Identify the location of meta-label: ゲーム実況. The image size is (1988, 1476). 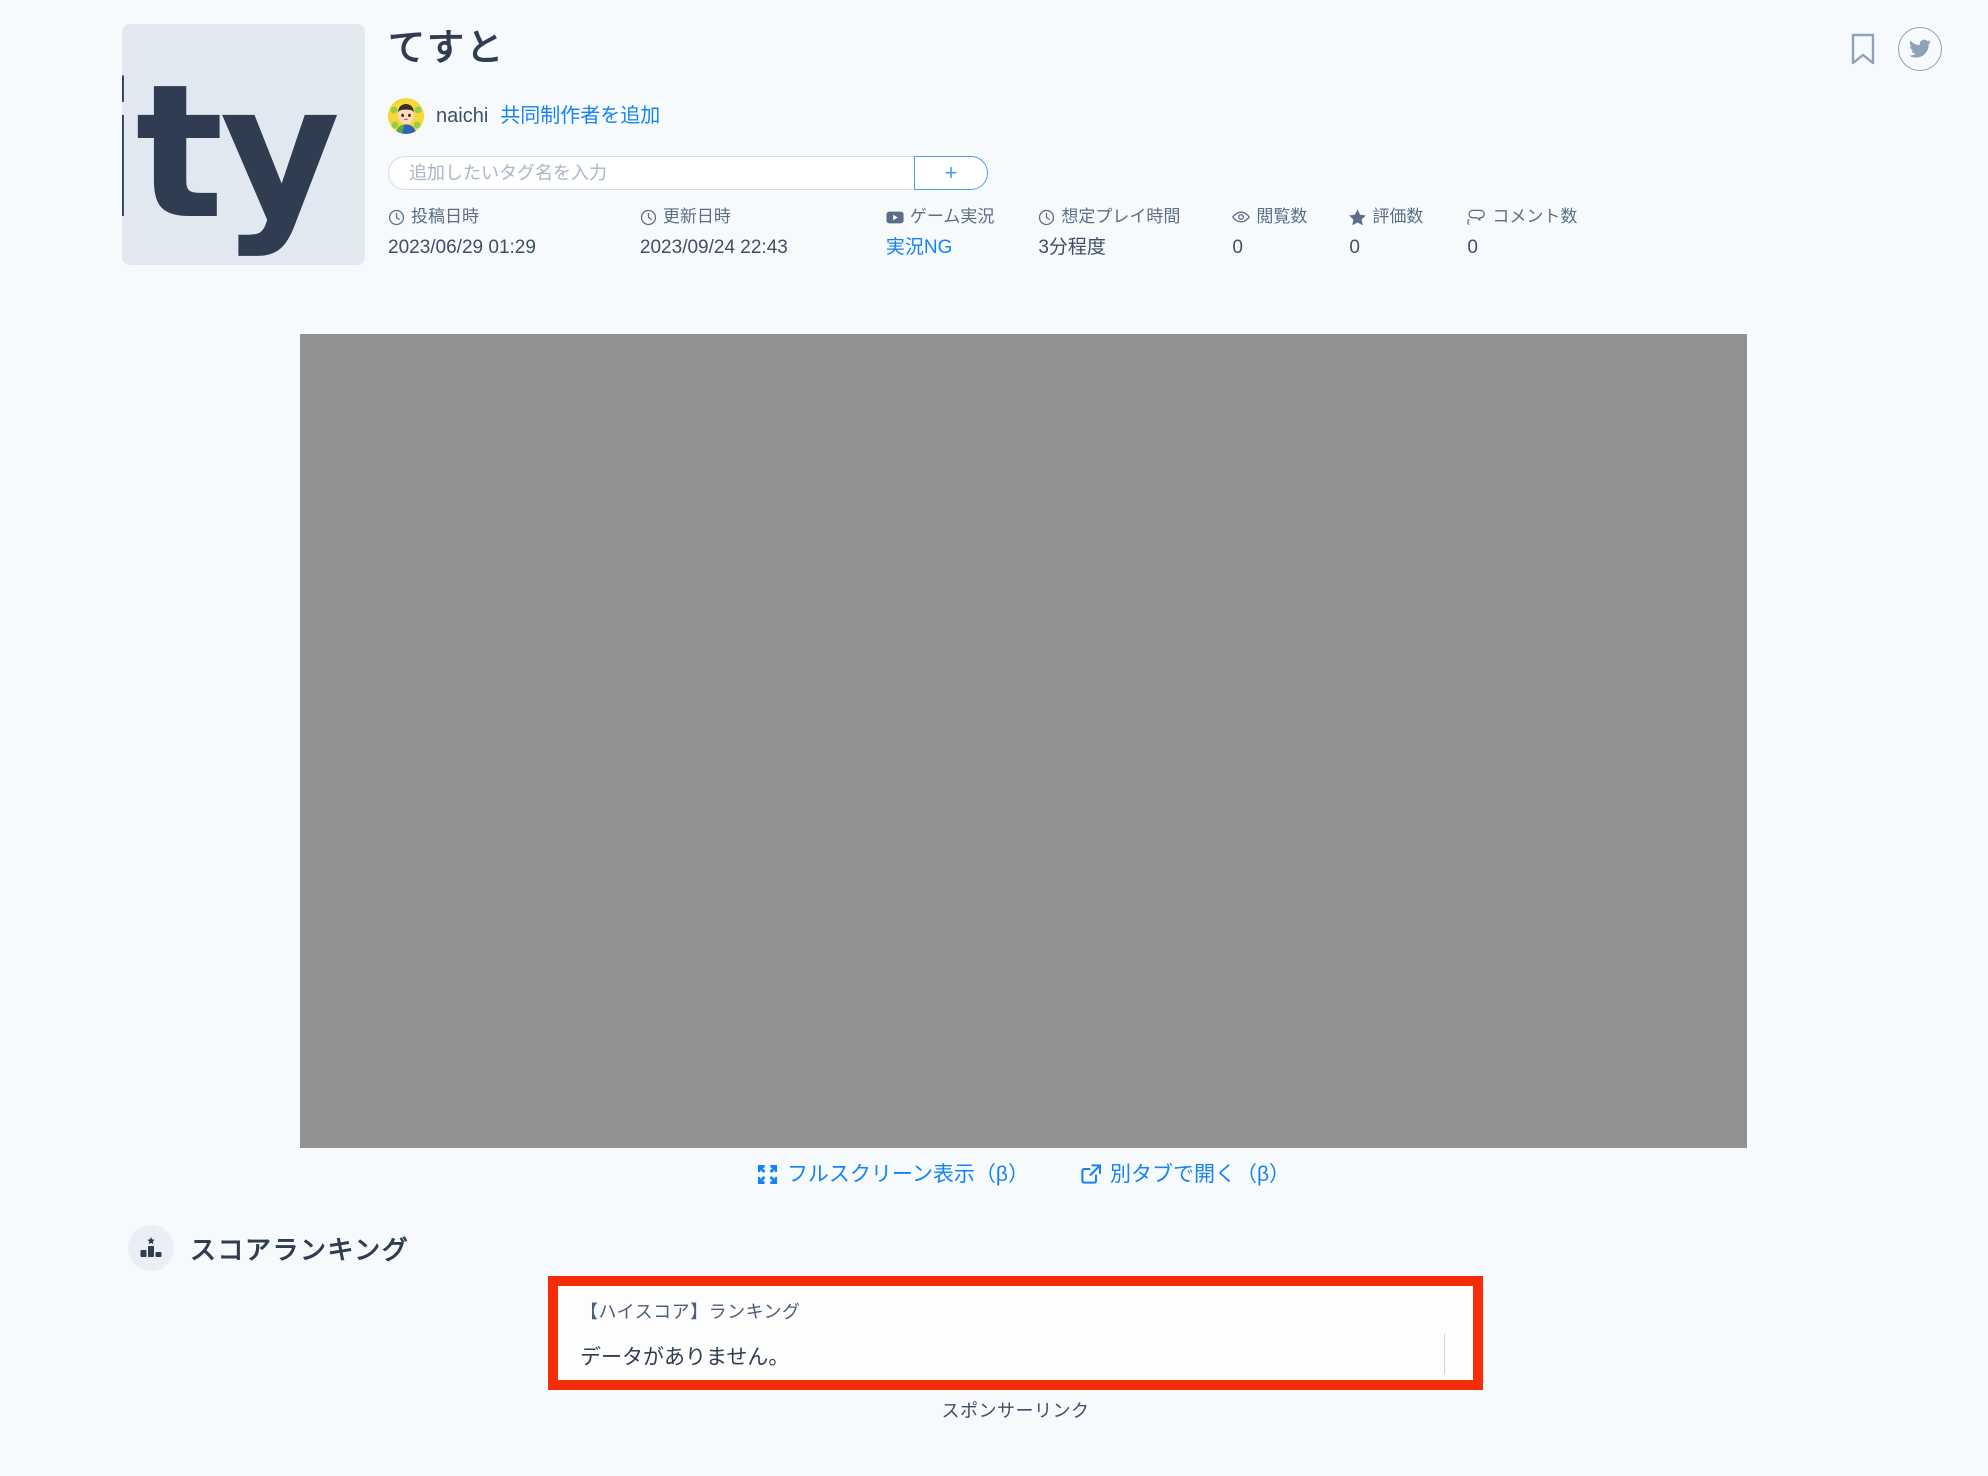
(940, 217).